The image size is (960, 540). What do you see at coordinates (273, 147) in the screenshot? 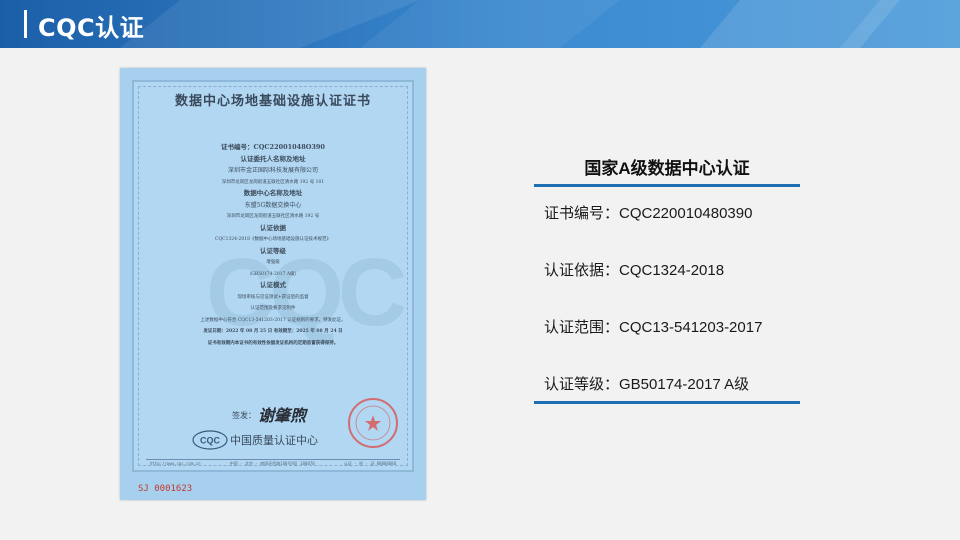
I see `cert-number: 证书编号：CQC22001048O390` at bounding box center [273, 147].